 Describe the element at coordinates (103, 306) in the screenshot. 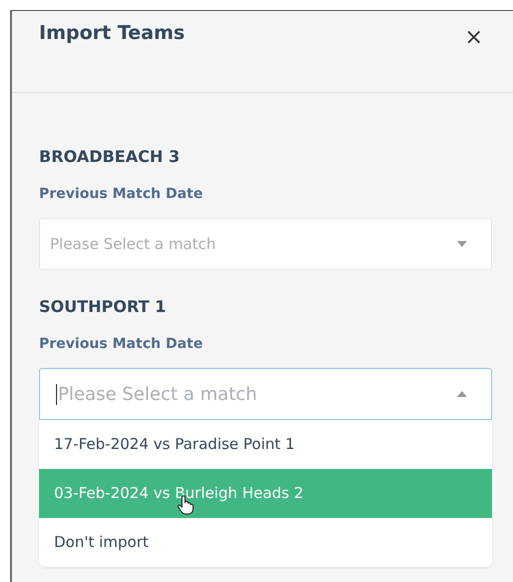

I see `team-name: SOUTHPORT 1` at that location.